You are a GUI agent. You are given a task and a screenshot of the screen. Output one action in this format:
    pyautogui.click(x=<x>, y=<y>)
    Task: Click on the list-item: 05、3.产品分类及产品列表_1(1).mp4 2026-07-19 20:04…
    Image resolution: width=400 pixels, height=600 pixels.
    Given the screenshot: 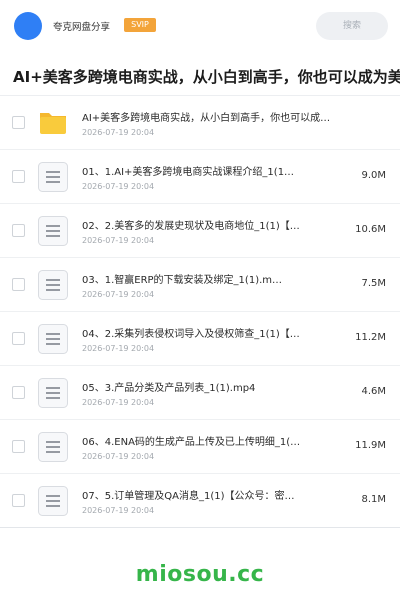 What is the action you would take?
    pyautogui.click(x=200, y=393)
    